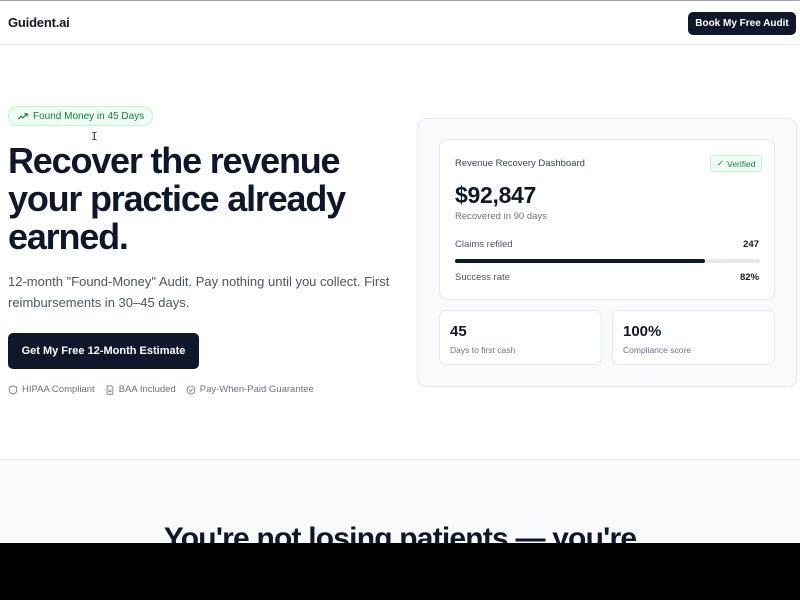  Describe the element at coordinates (580, 261) in the screenshot. I see `success-progress-fill` at that location.